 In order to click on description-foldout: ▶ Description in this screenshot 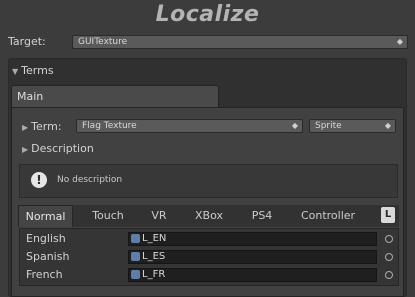, I will do `click(58, 149)`.